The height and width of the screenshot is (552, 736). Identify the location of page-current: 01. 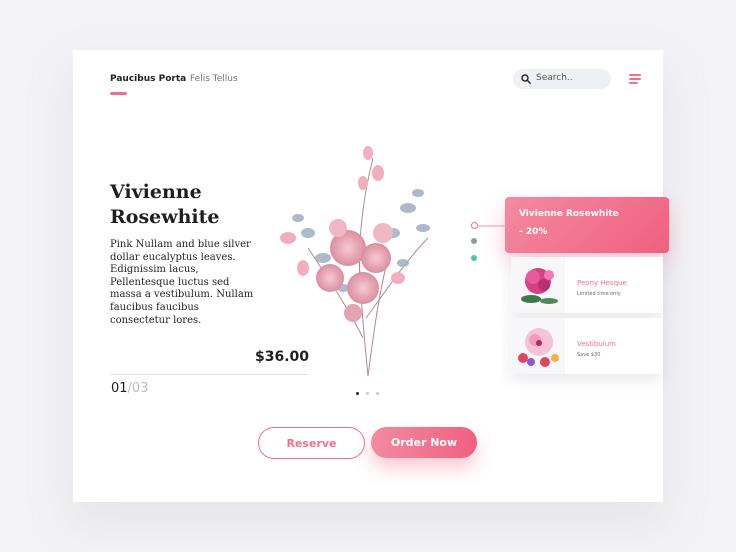
(119, 388).